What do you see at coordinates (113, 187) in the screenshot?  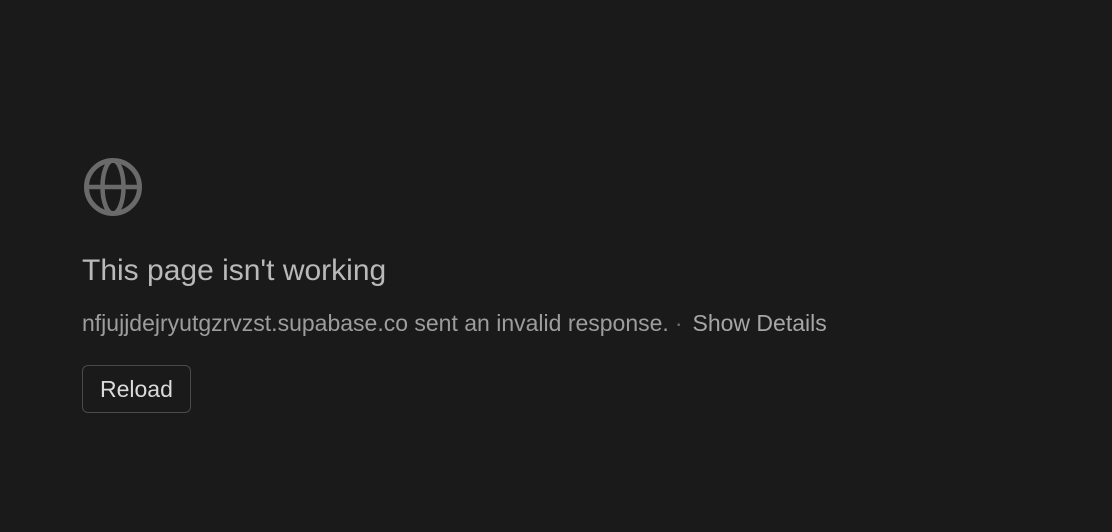 I see `globe-icon` at bounding box center [113, 187].